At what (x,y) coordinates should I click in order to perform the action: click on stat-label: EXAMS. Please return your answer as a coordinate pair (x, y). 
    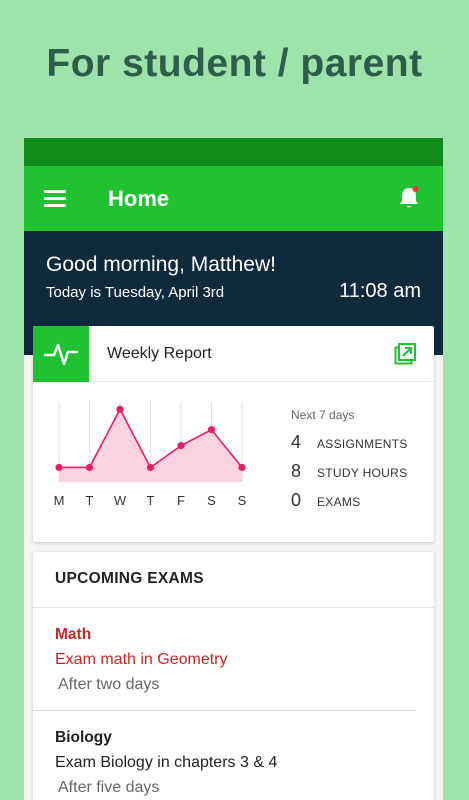
    Looking at the image, I should click on (339, 502).